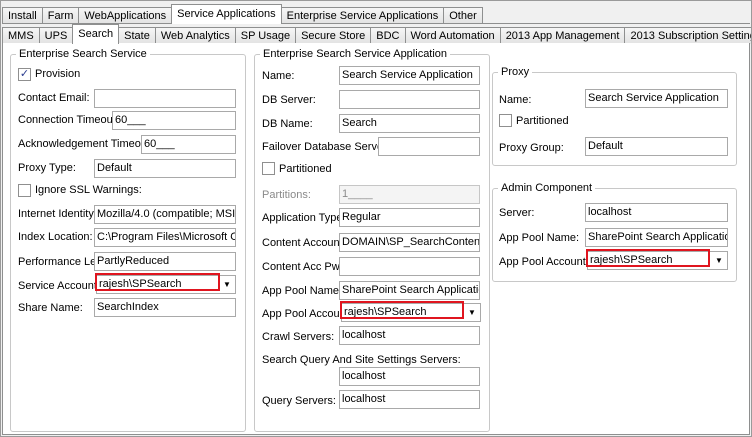 The image size is (752, 437). I want to click on tab-state: State, so click(137, 35).